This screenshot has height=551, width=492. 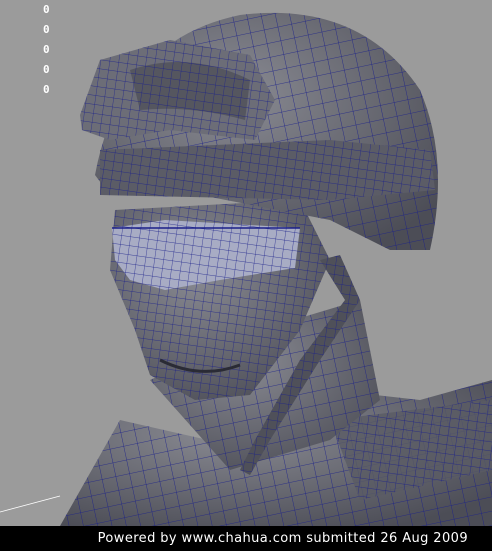 I want to click on hud-value-list: 0 0 0 0 0, so click(x=46, y=50).